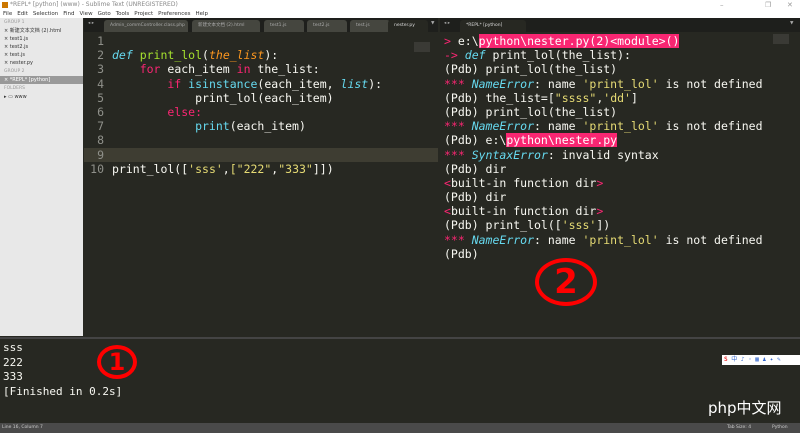  What do you see at coordinates (14, 71) in the screenshot?
I see `group2-label: GROUP 2` at bounding box center [14, 71].